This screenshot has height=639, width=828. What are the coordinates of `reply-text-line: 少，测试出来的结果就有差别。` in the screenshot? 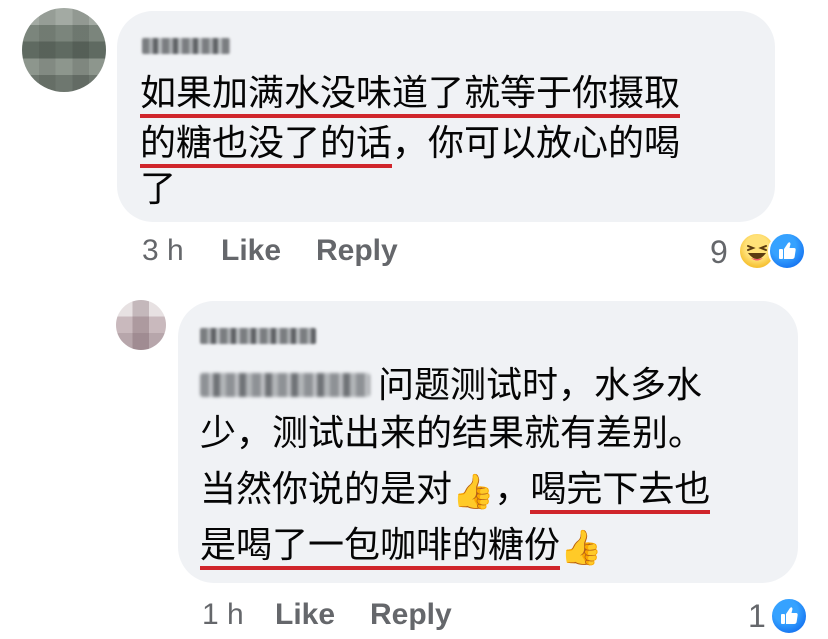 It's located at (452, 434).